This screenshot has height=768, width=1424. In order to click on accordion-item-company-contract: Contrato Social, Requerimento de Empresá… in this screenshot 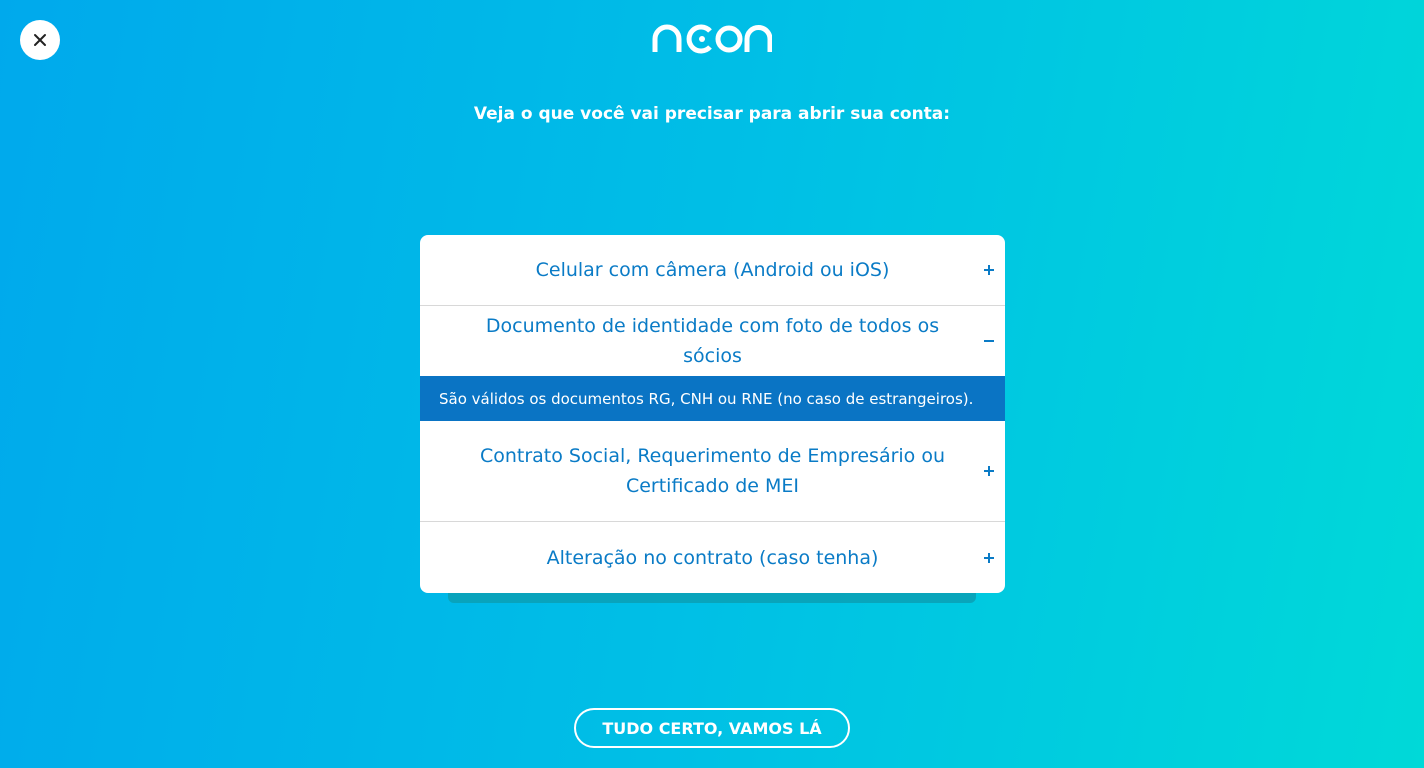, I will do `click(712, 471)`.